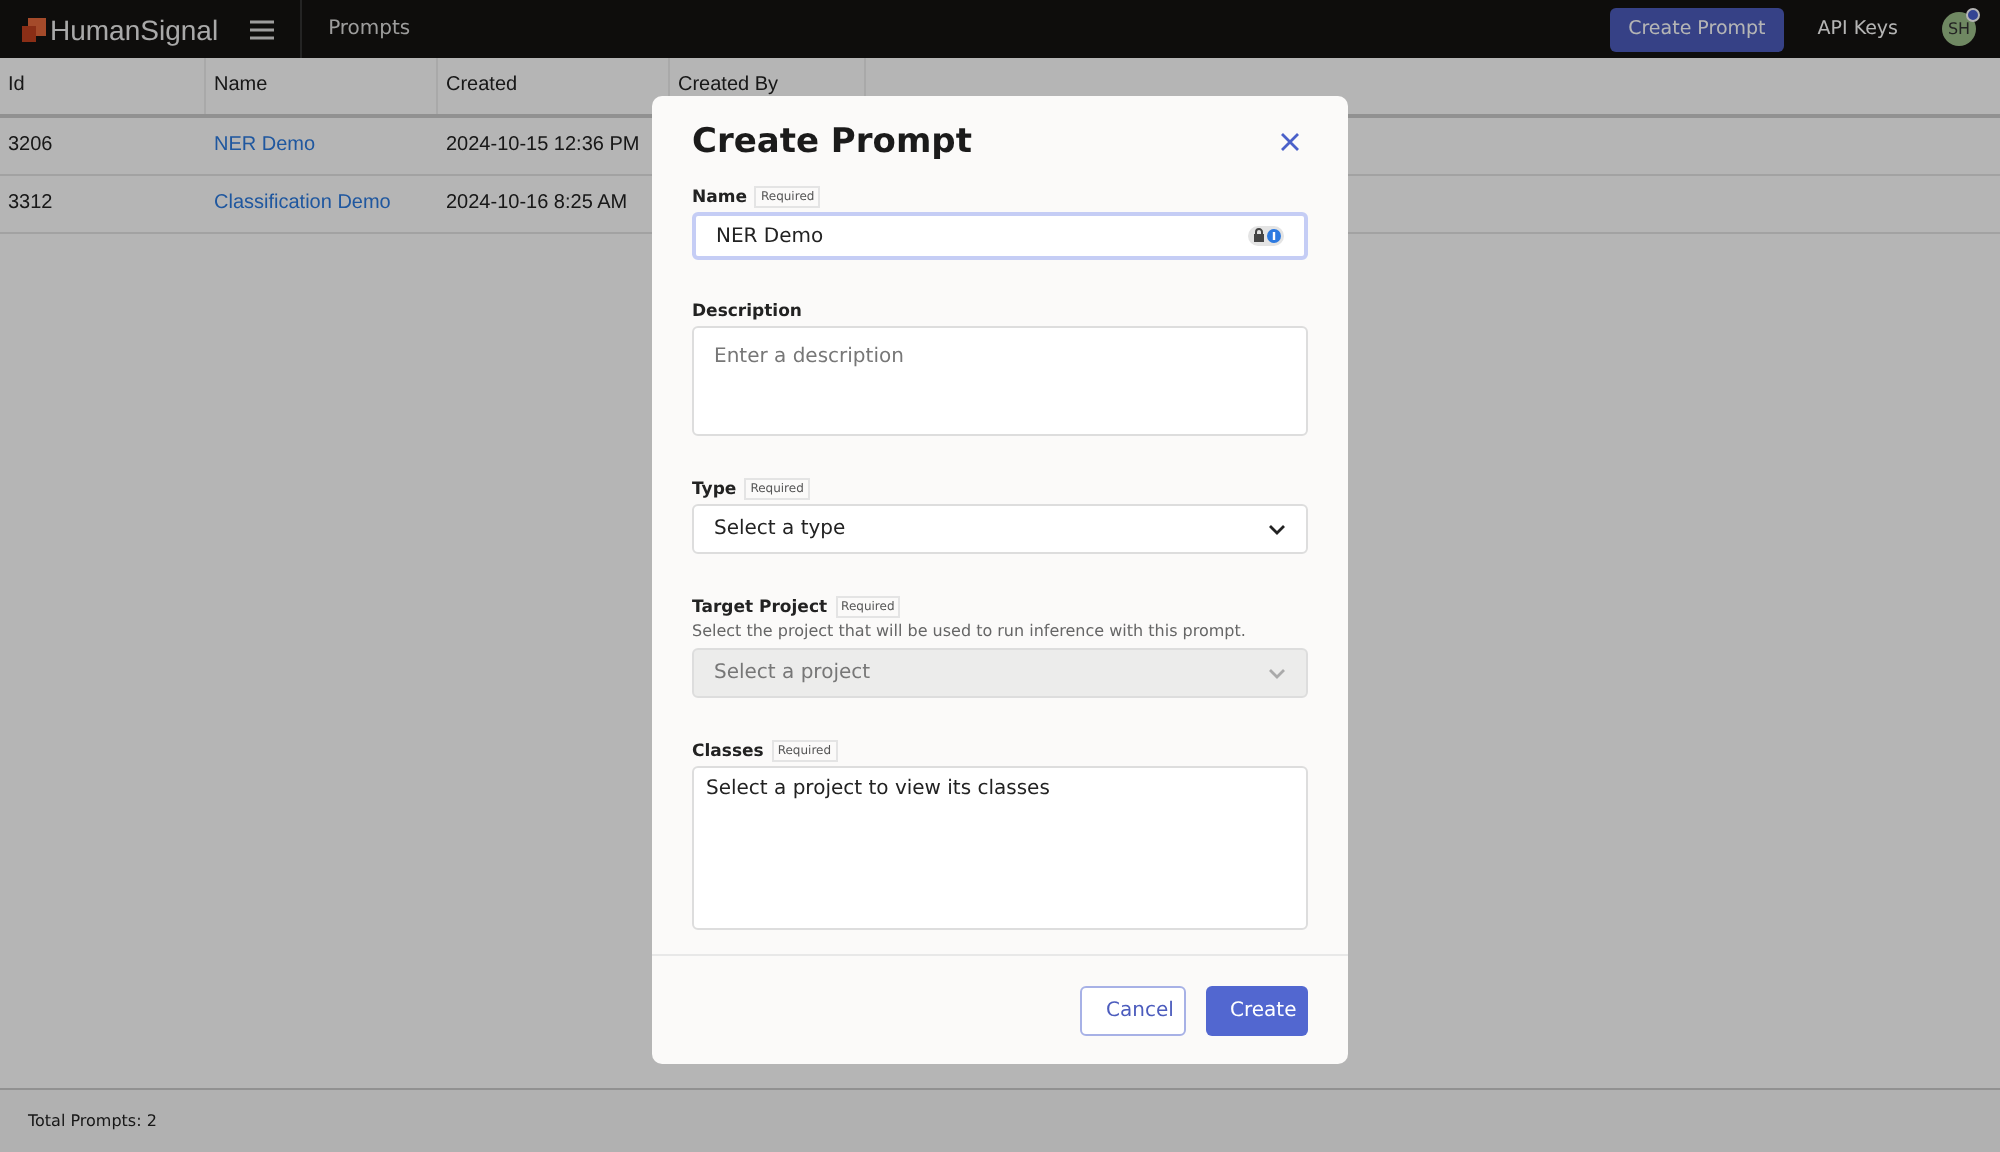 The image size is (2000, 1152). What do you see at coordinates (747, 312) in the screenshot?
I see `field-label: Description` at bounding box center [747, 312].